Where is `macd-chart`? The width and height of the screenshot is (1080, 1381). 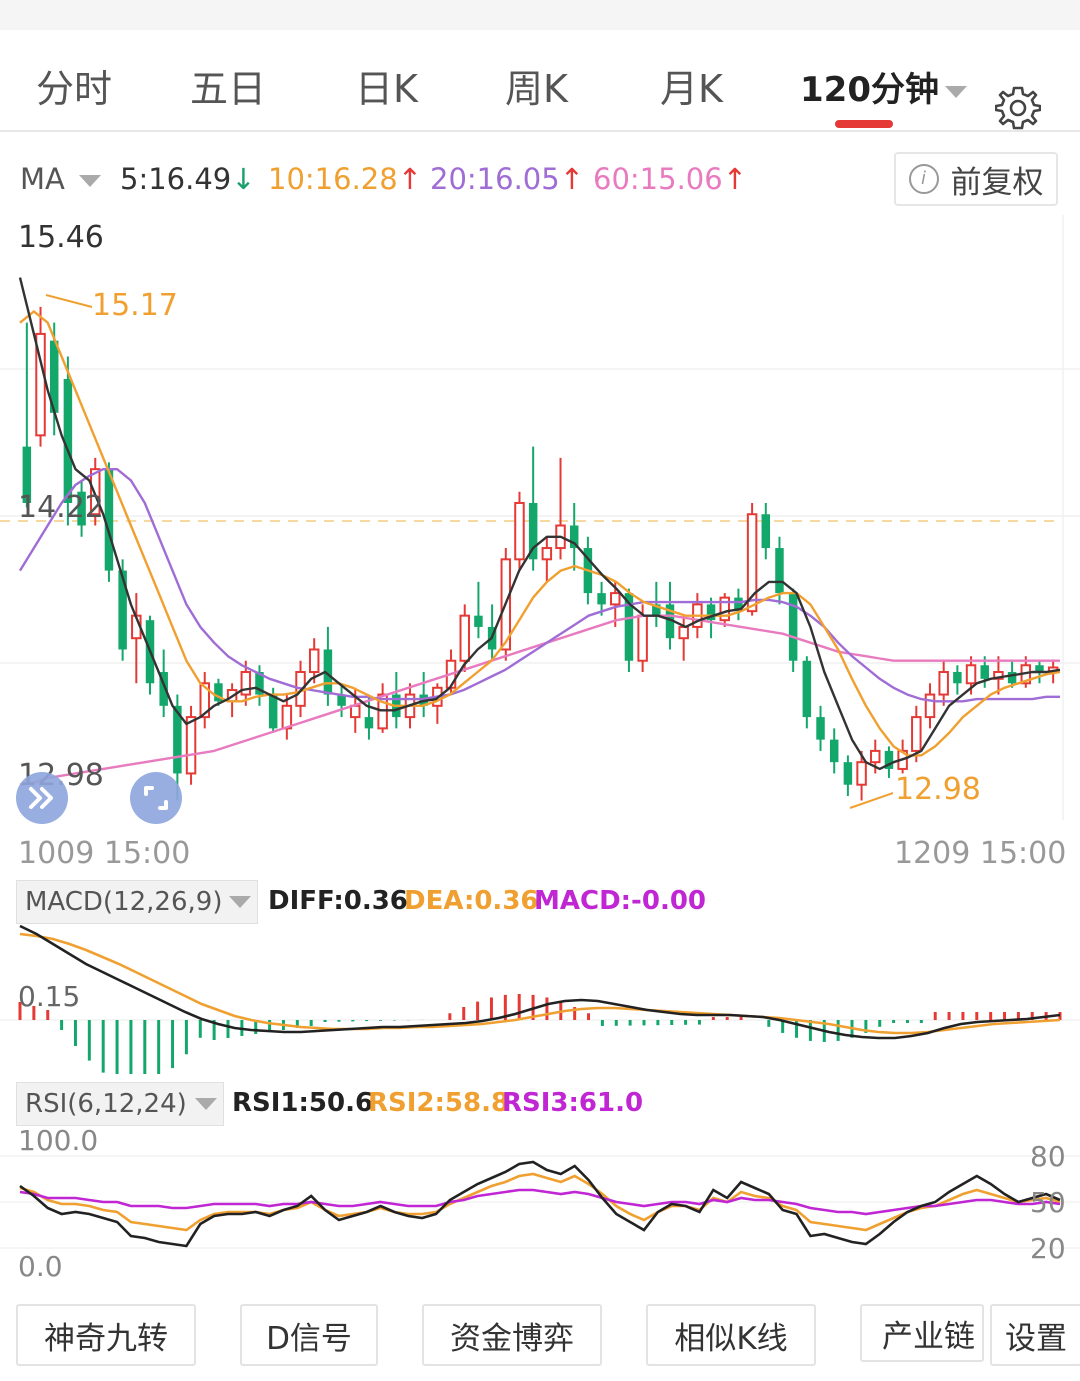 macd-chart is located at coordinates (540, 999).